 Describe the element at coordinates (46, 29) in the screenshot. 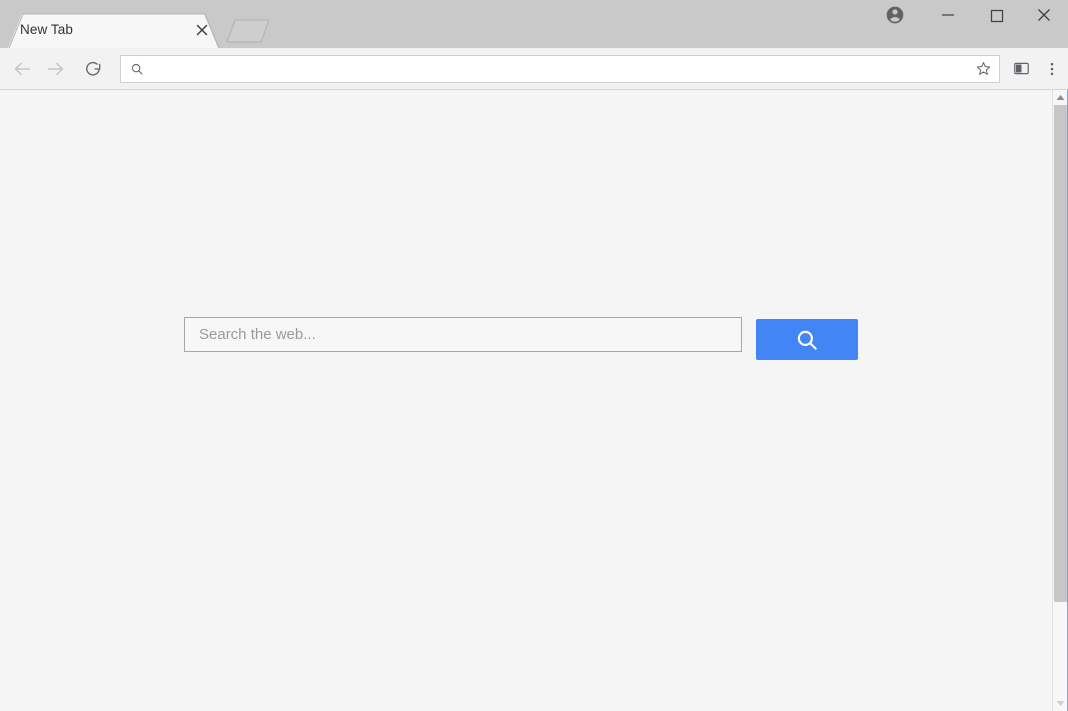

I see `tab-title: New Tab` at that location.